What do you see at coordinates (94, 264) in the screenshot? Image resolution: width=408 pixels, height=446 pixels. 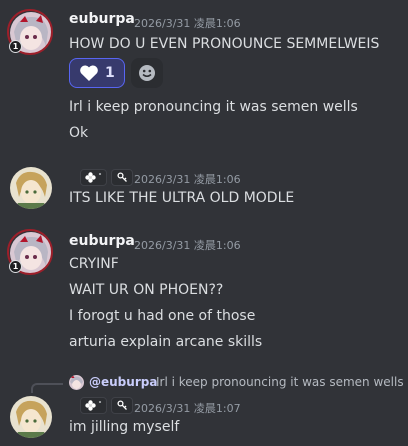 I see `message-text: CRYINF` at bounding box center [94, 264].